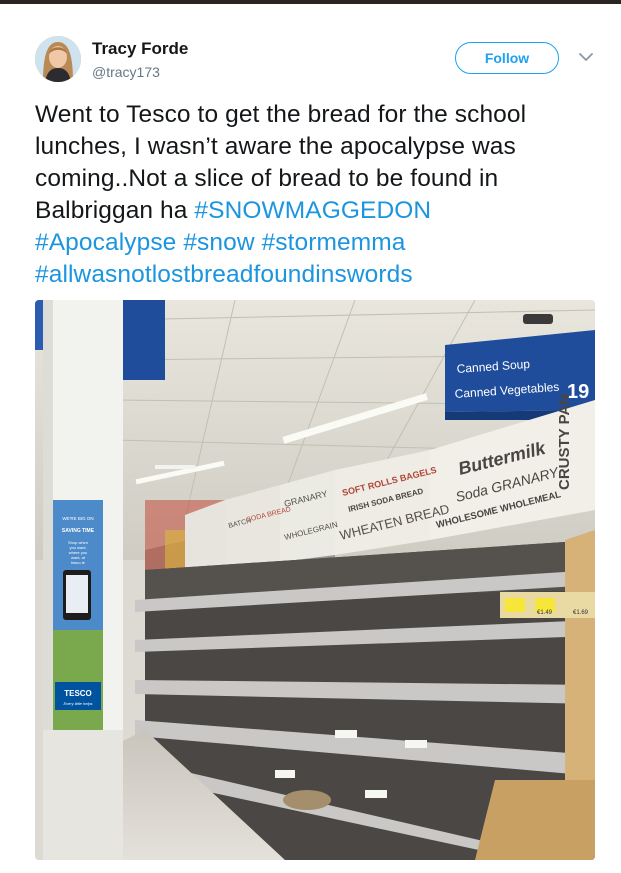 The width and height of the screenshot is (621, 873). What do you see at coordinates (545, 613) in the screenshot?
I see `price-tag: €1.49` at bounding box center [545, 613].